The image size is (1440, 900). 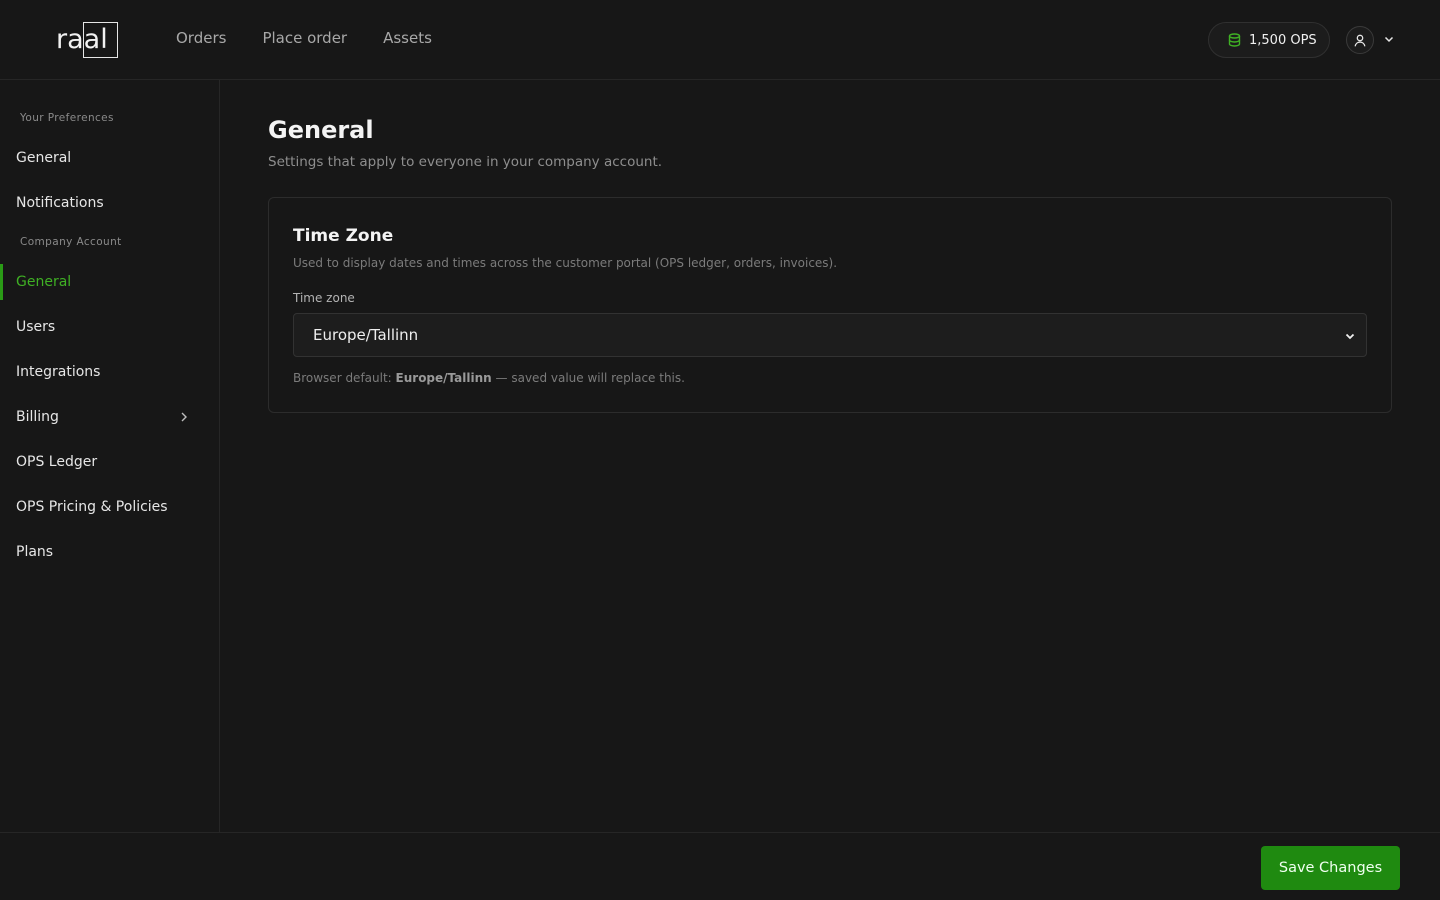 I want to click on sidebar-item-label: OPS Pricing & Policies, so click(x=92, y=507).